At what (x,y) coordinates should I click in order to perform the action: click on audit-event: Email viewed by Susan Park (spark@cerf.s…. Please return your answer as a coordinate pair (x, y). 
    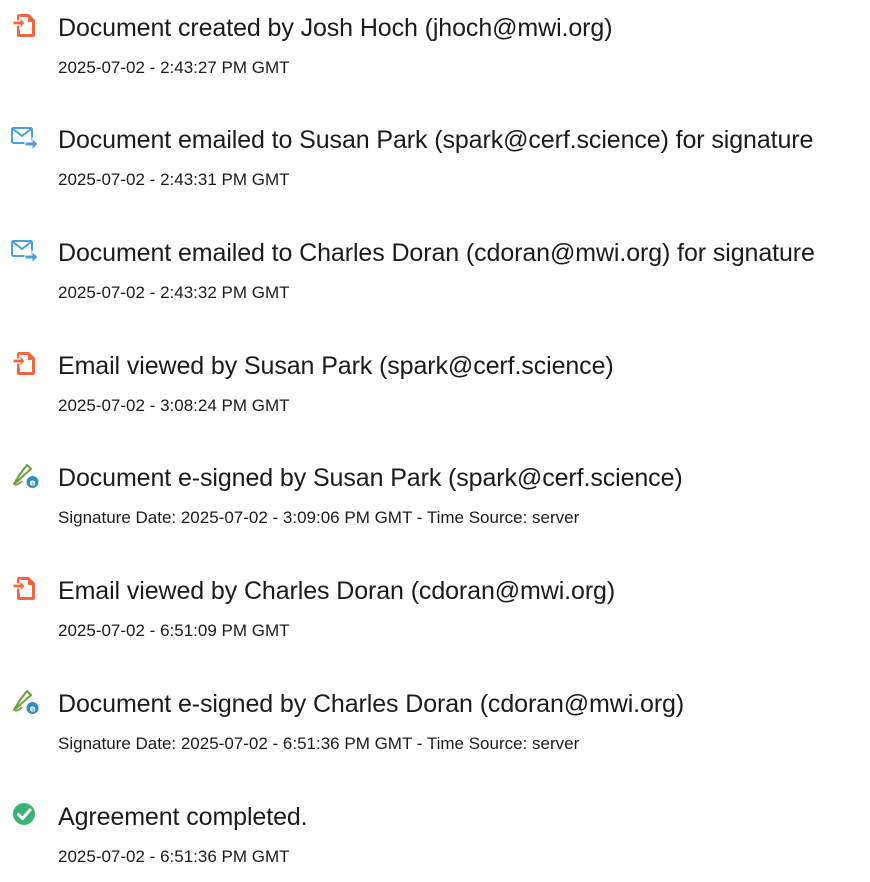
    Looking at the image, I should click on (435, 376).